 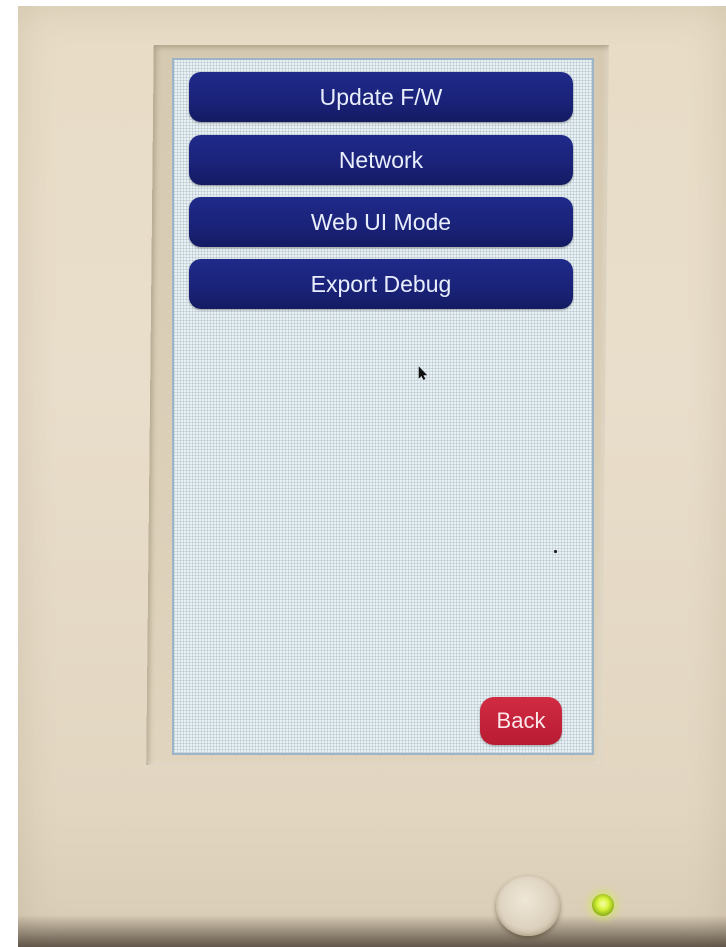 I want to click on network-button: Network, so click(x=381, y=160).